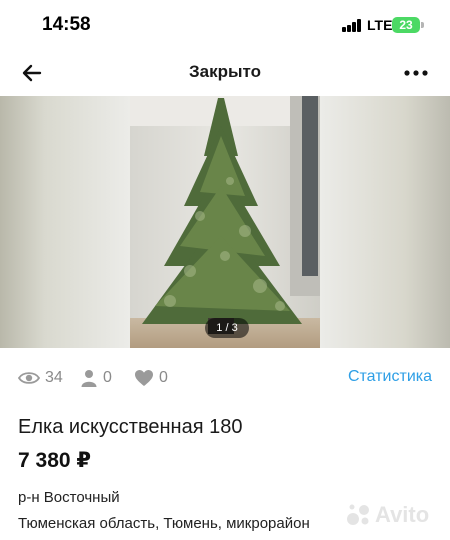  I want to click on favorites-count: 0, so click(163, 377).